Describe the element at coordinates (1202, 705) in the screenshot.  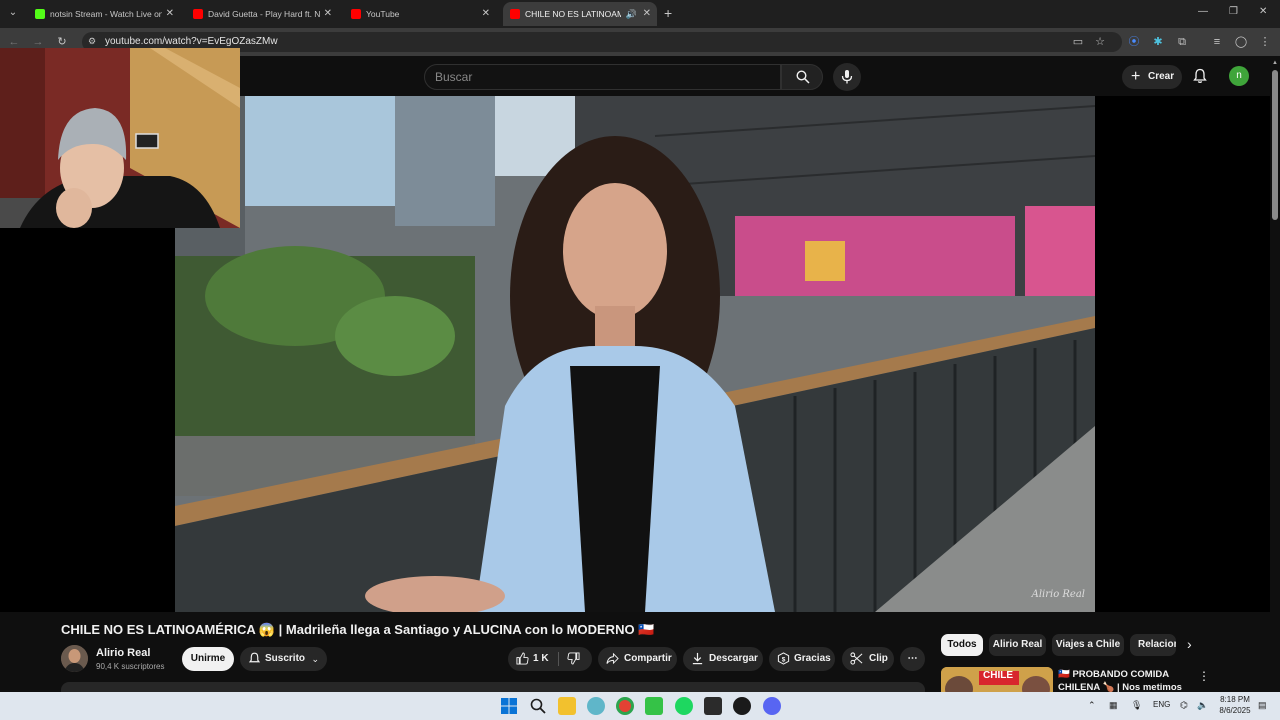
I see `volume-icon: 🔈` at that location.